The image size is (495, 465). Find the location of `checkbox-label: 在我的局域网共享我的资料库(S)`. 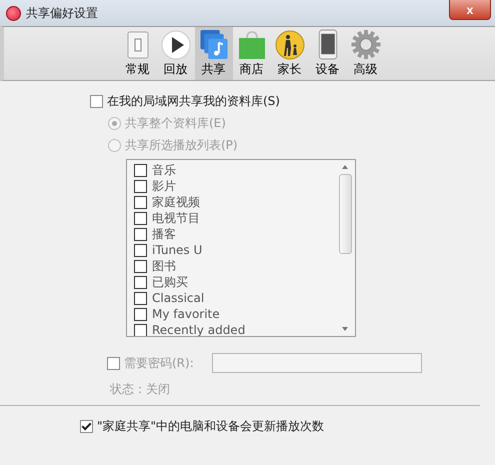

checkbox-label: 在我的局域网共享我的资料库(S) is located at coordinates (193, 101).